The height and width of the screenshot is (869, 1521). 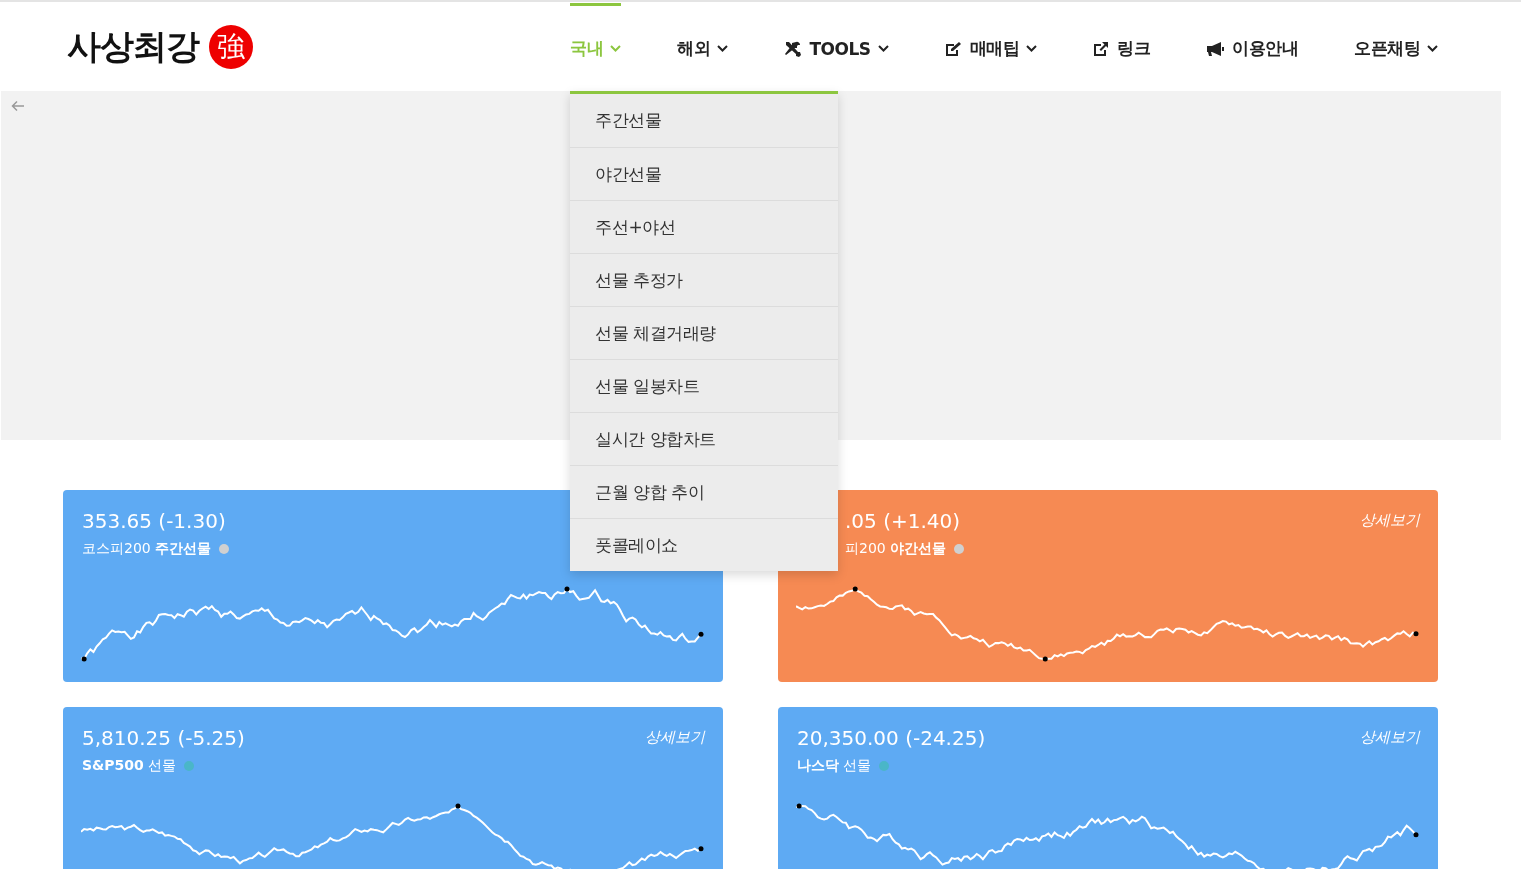 What do you see at coordinates (147, 549) in the screenshot?
I see `instrument-name: 코스피200 주간선물` at bounding box center [147, 549].